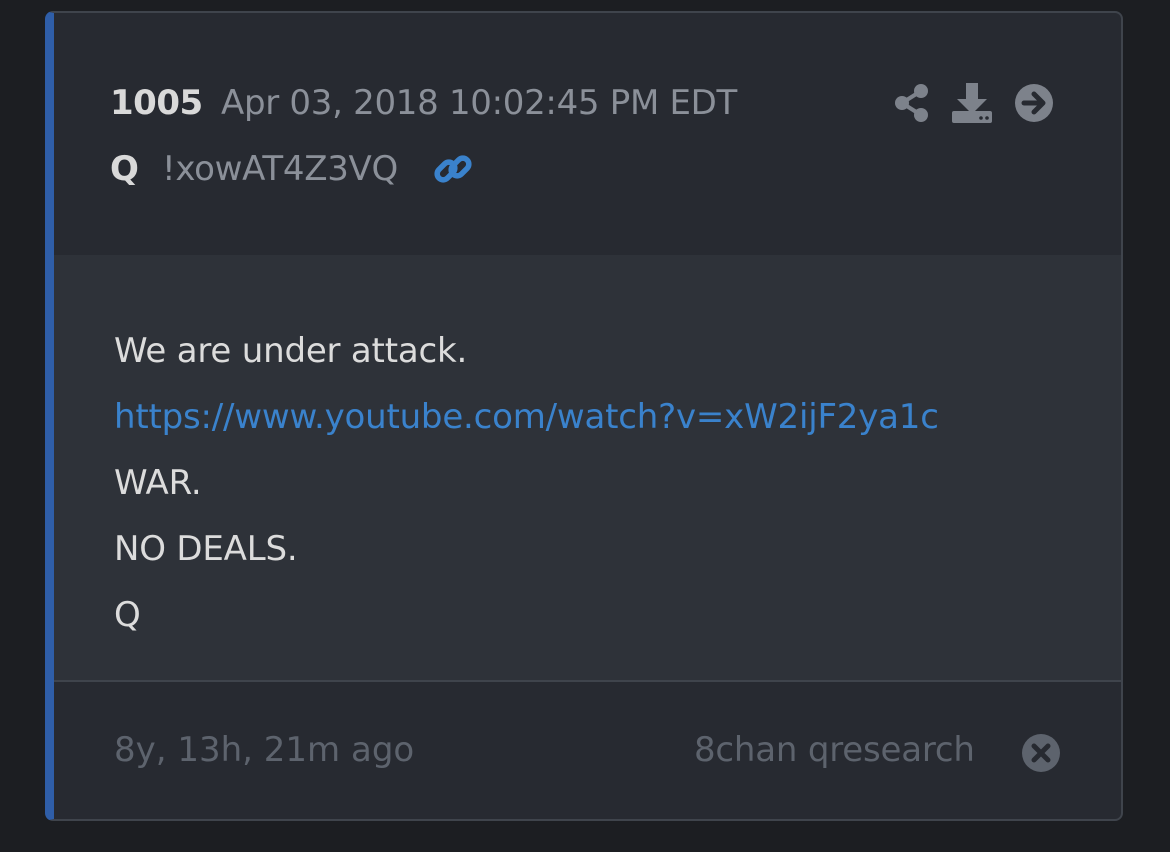 The height and width of the screenshot is (852, 1170). Describe the element at coordinates (264, 750) in the screenshot. I see `time-ago: 8y, 13h, 21m ago` at that location.